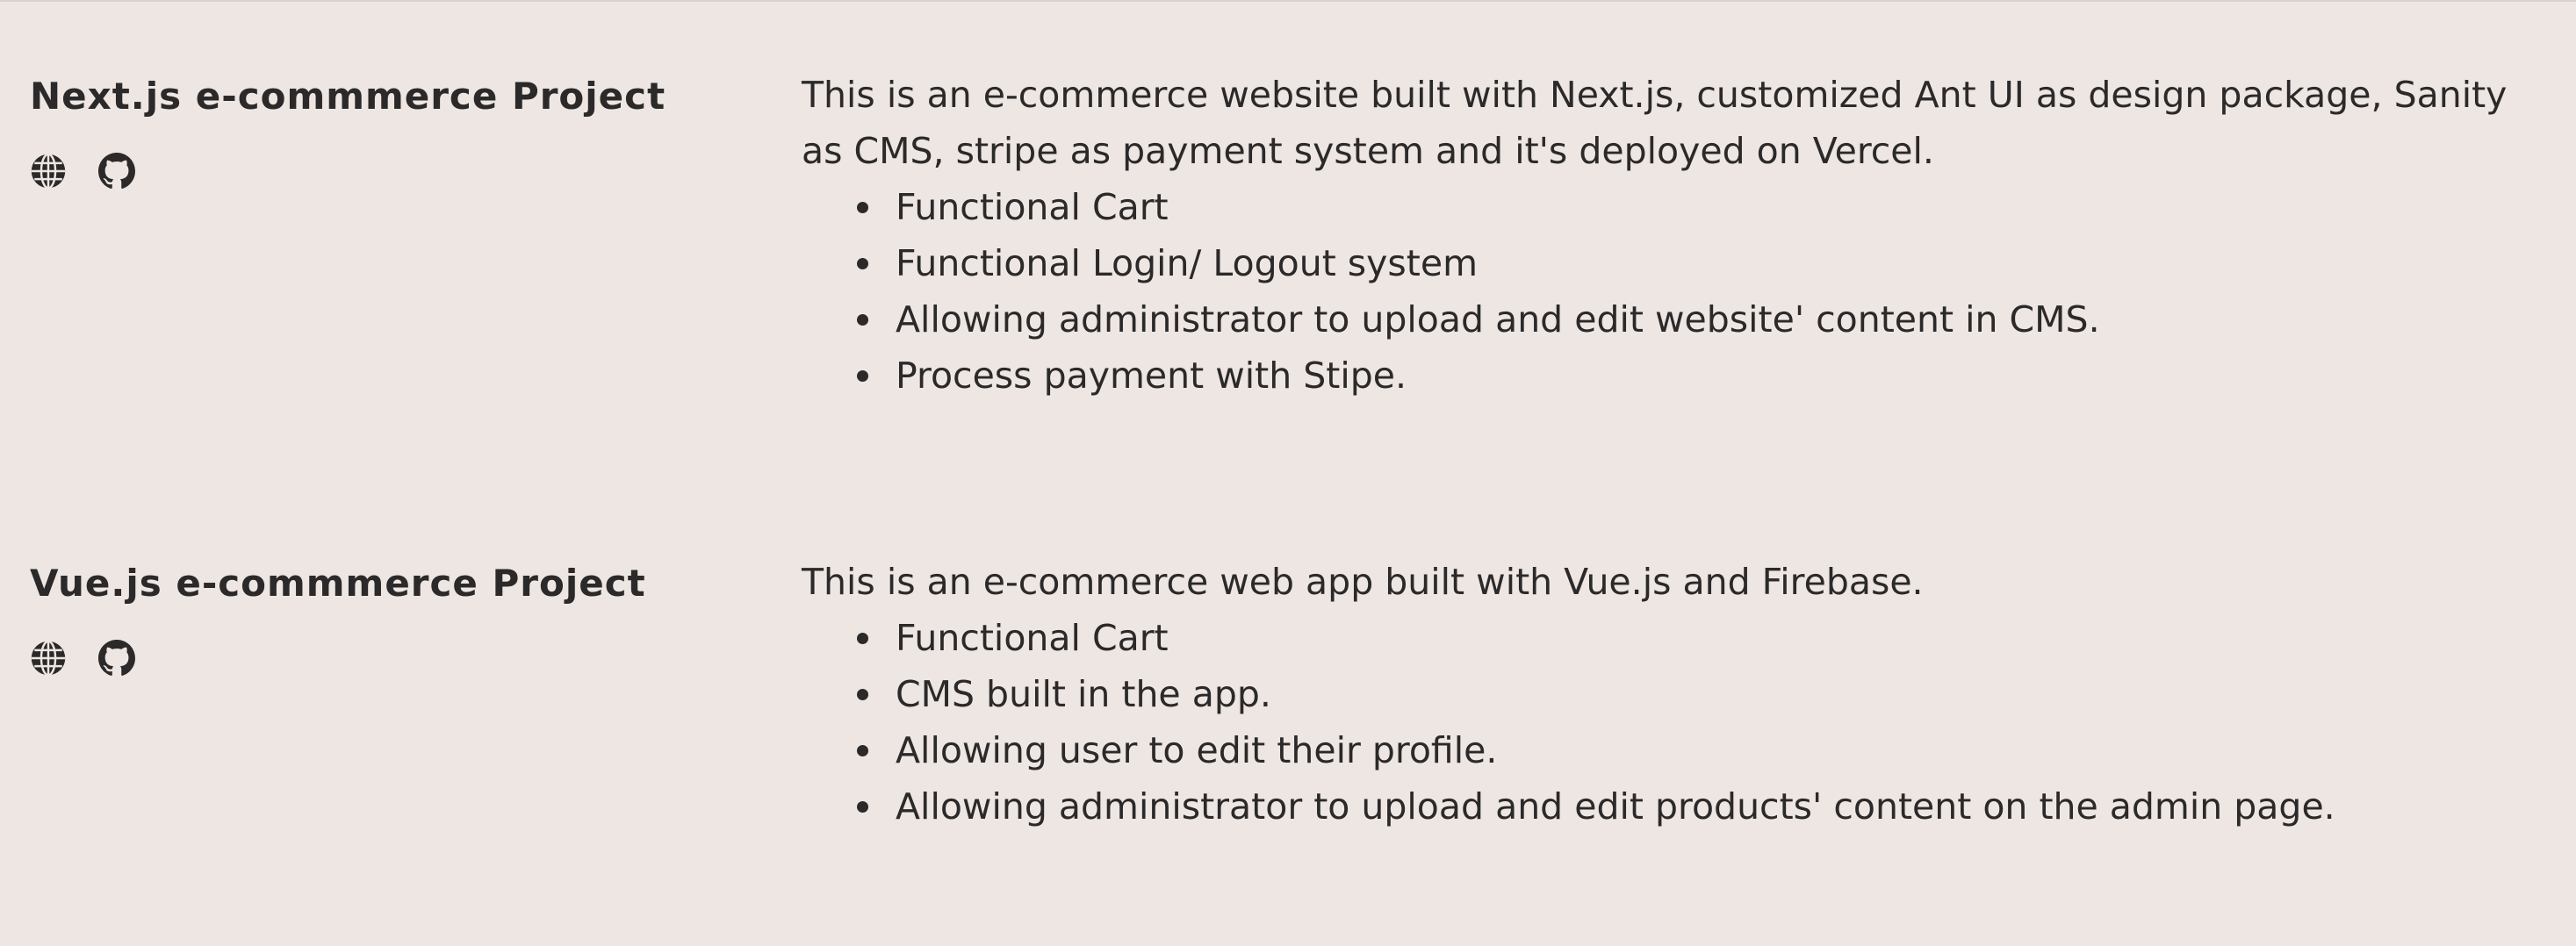 The width and height of the screenshot is (2576, 946). Describe the element at coordinates (1689, 750) in the screenshot. I see `feature-item: Allowing user to edit their profile.` at that location.